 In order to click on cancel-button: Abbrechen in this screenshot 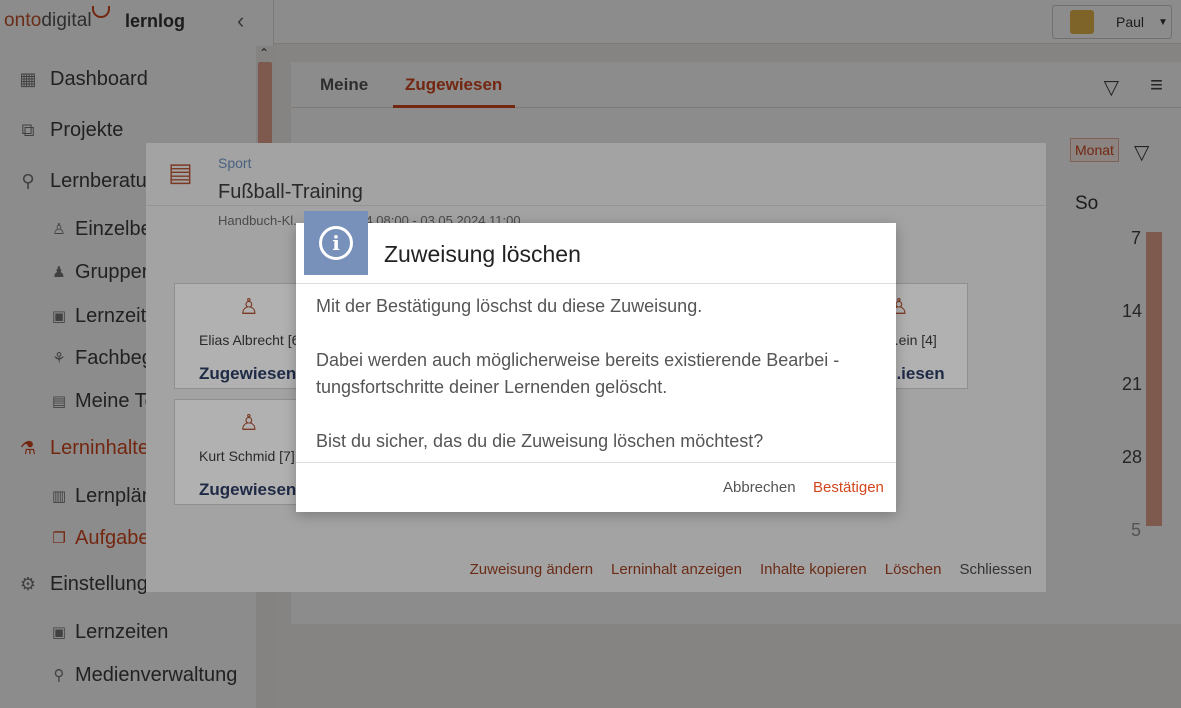, I will do `click(759, 487)`.